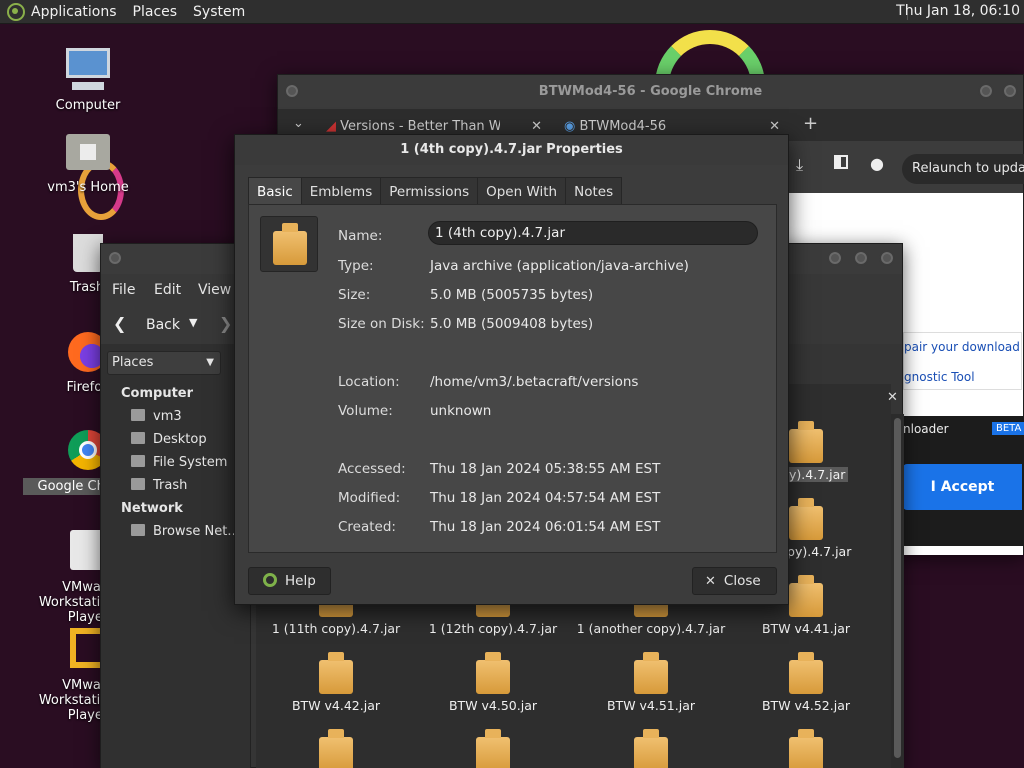 The width and height of the screenshot is (1024, 768). Describe the element at coordinates (810, 123) in the screenshot. I see `new-tab-icon: +` at that location.